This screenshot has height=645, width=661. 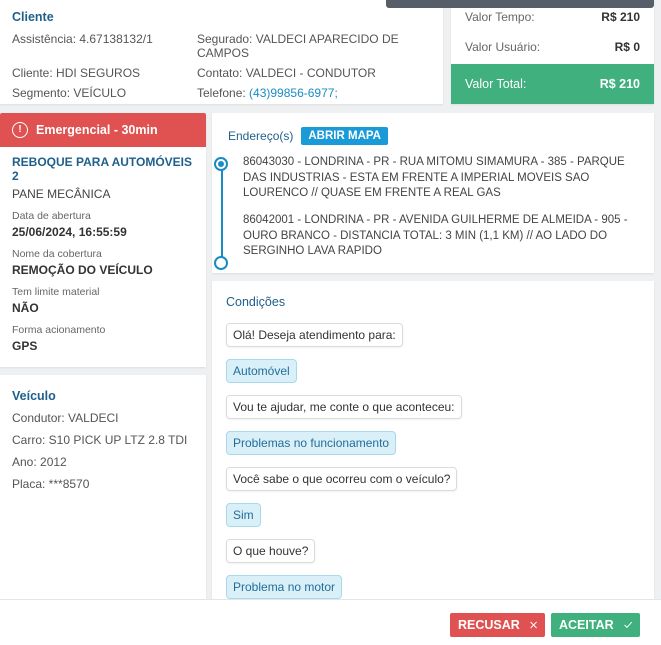 I want to click on forma-label: Forma acionamento, so click(x=59, y=330).